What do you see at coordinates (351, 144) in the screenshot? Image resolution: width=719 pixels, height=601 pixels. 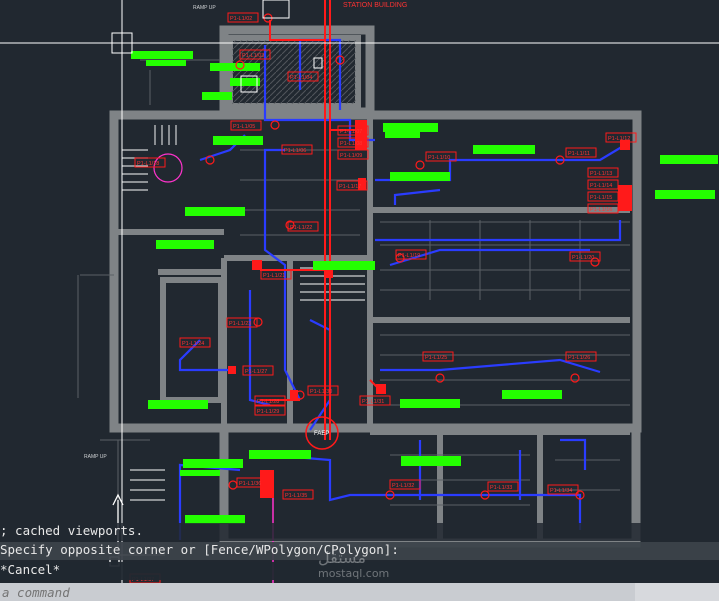 I see `device-tag: P1-L1/08` at bounding box center [351, 144].